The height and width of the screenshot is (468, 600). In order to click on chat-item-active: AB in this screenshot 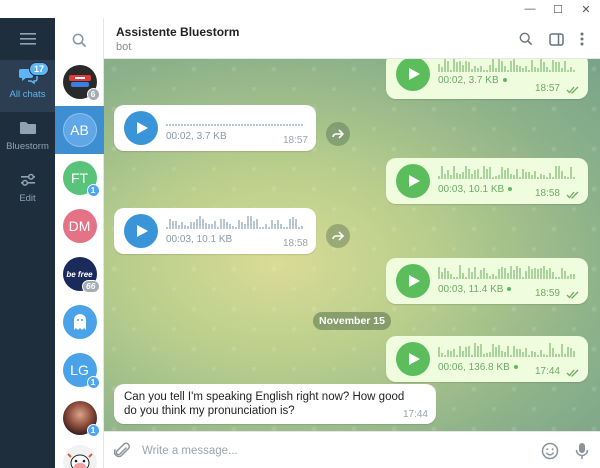, I will do `click(79, 130)`.